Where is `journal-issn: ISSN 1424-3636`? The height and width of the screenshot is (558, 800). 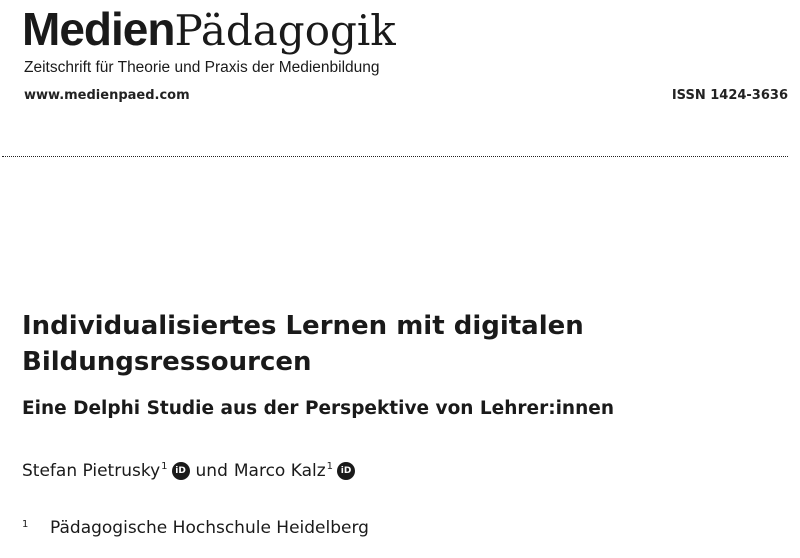
journal-issn: ISSN 1424-3636 is located at coordinates (729, 95).